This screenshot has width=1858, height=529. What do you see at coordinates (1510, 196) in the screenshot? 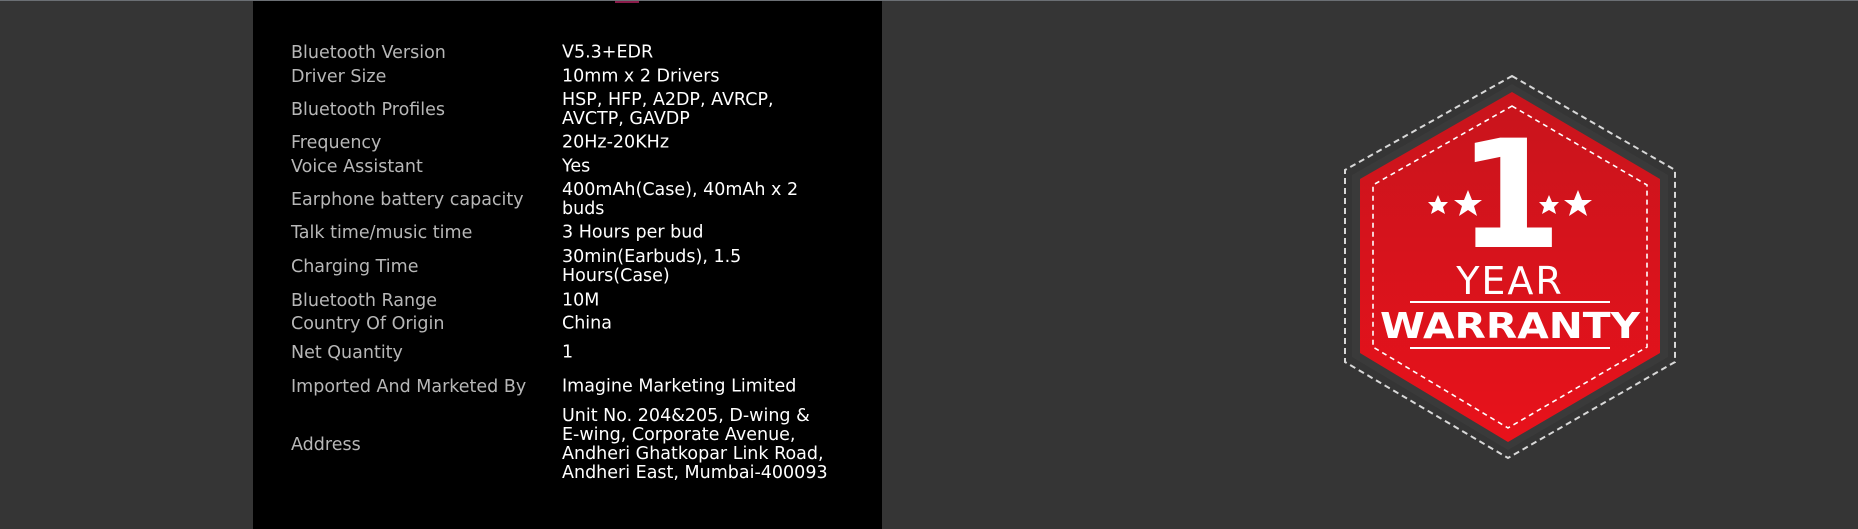
I see `warranty-years-number: 1` at bounding box center [1510, 196].